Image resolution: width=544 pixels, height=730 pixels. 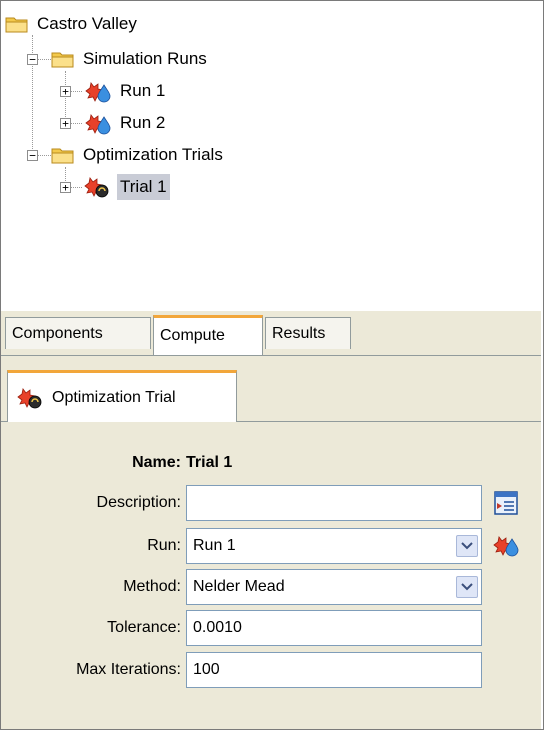 I want to click on description-editor-button, so click(x=506, y=503).